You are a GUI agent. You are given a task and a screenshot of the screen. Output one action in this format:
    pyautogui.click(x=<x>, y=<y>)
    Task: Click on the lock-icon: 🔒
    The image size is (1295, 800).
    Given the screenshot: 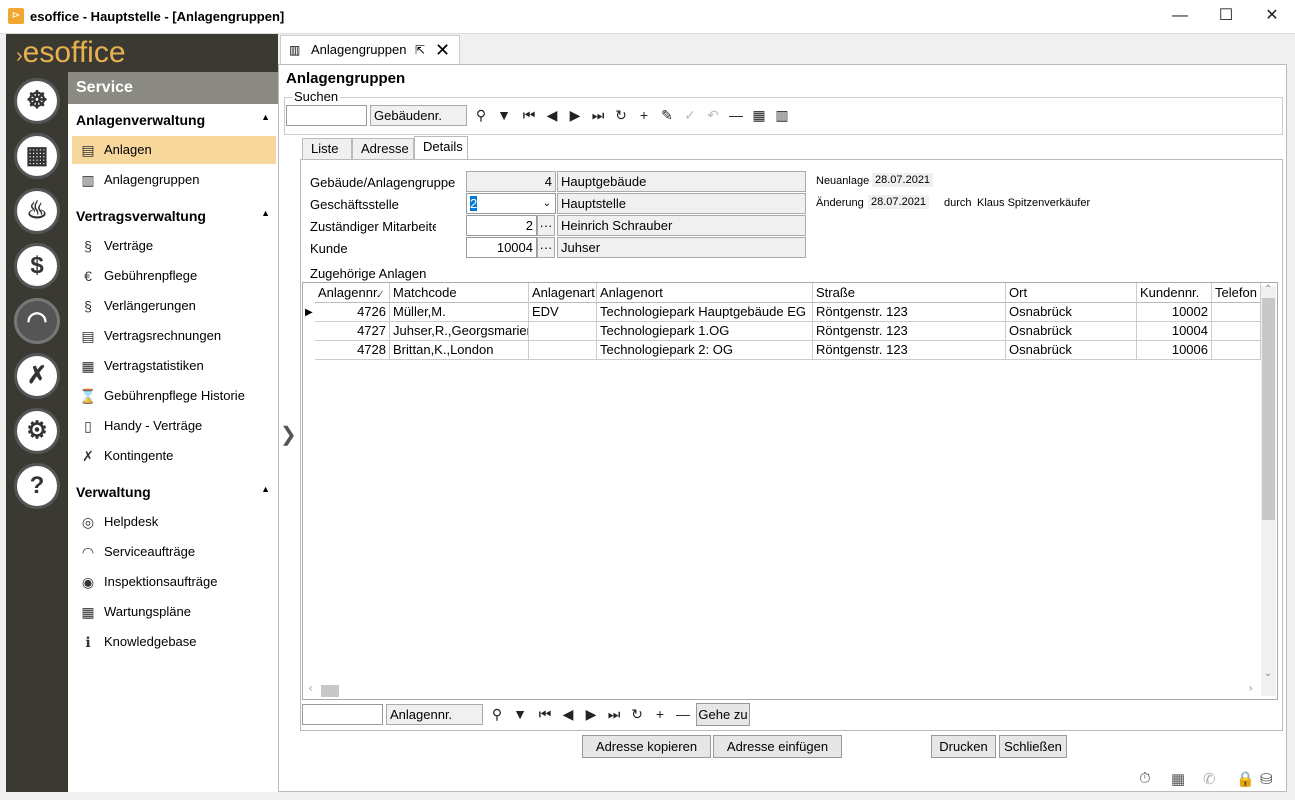 What is the action you would take?
    pyautogui.click(x=1245, y=779)
    